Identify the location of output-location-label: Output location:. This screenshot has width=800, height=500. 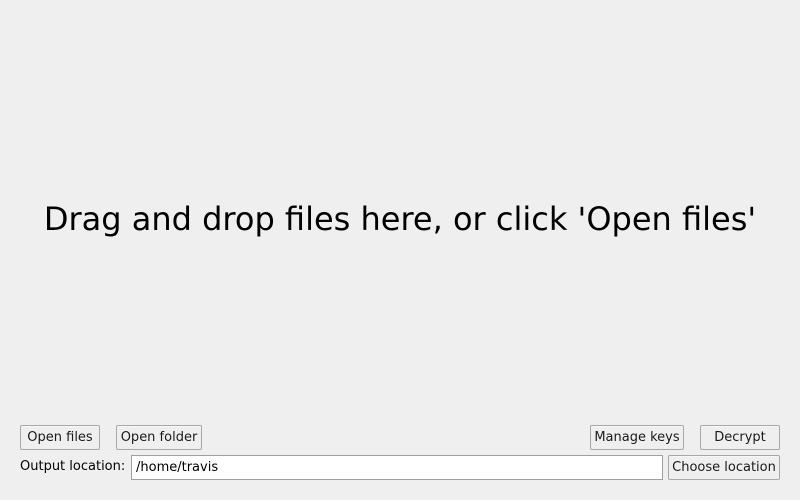
(73, 466).